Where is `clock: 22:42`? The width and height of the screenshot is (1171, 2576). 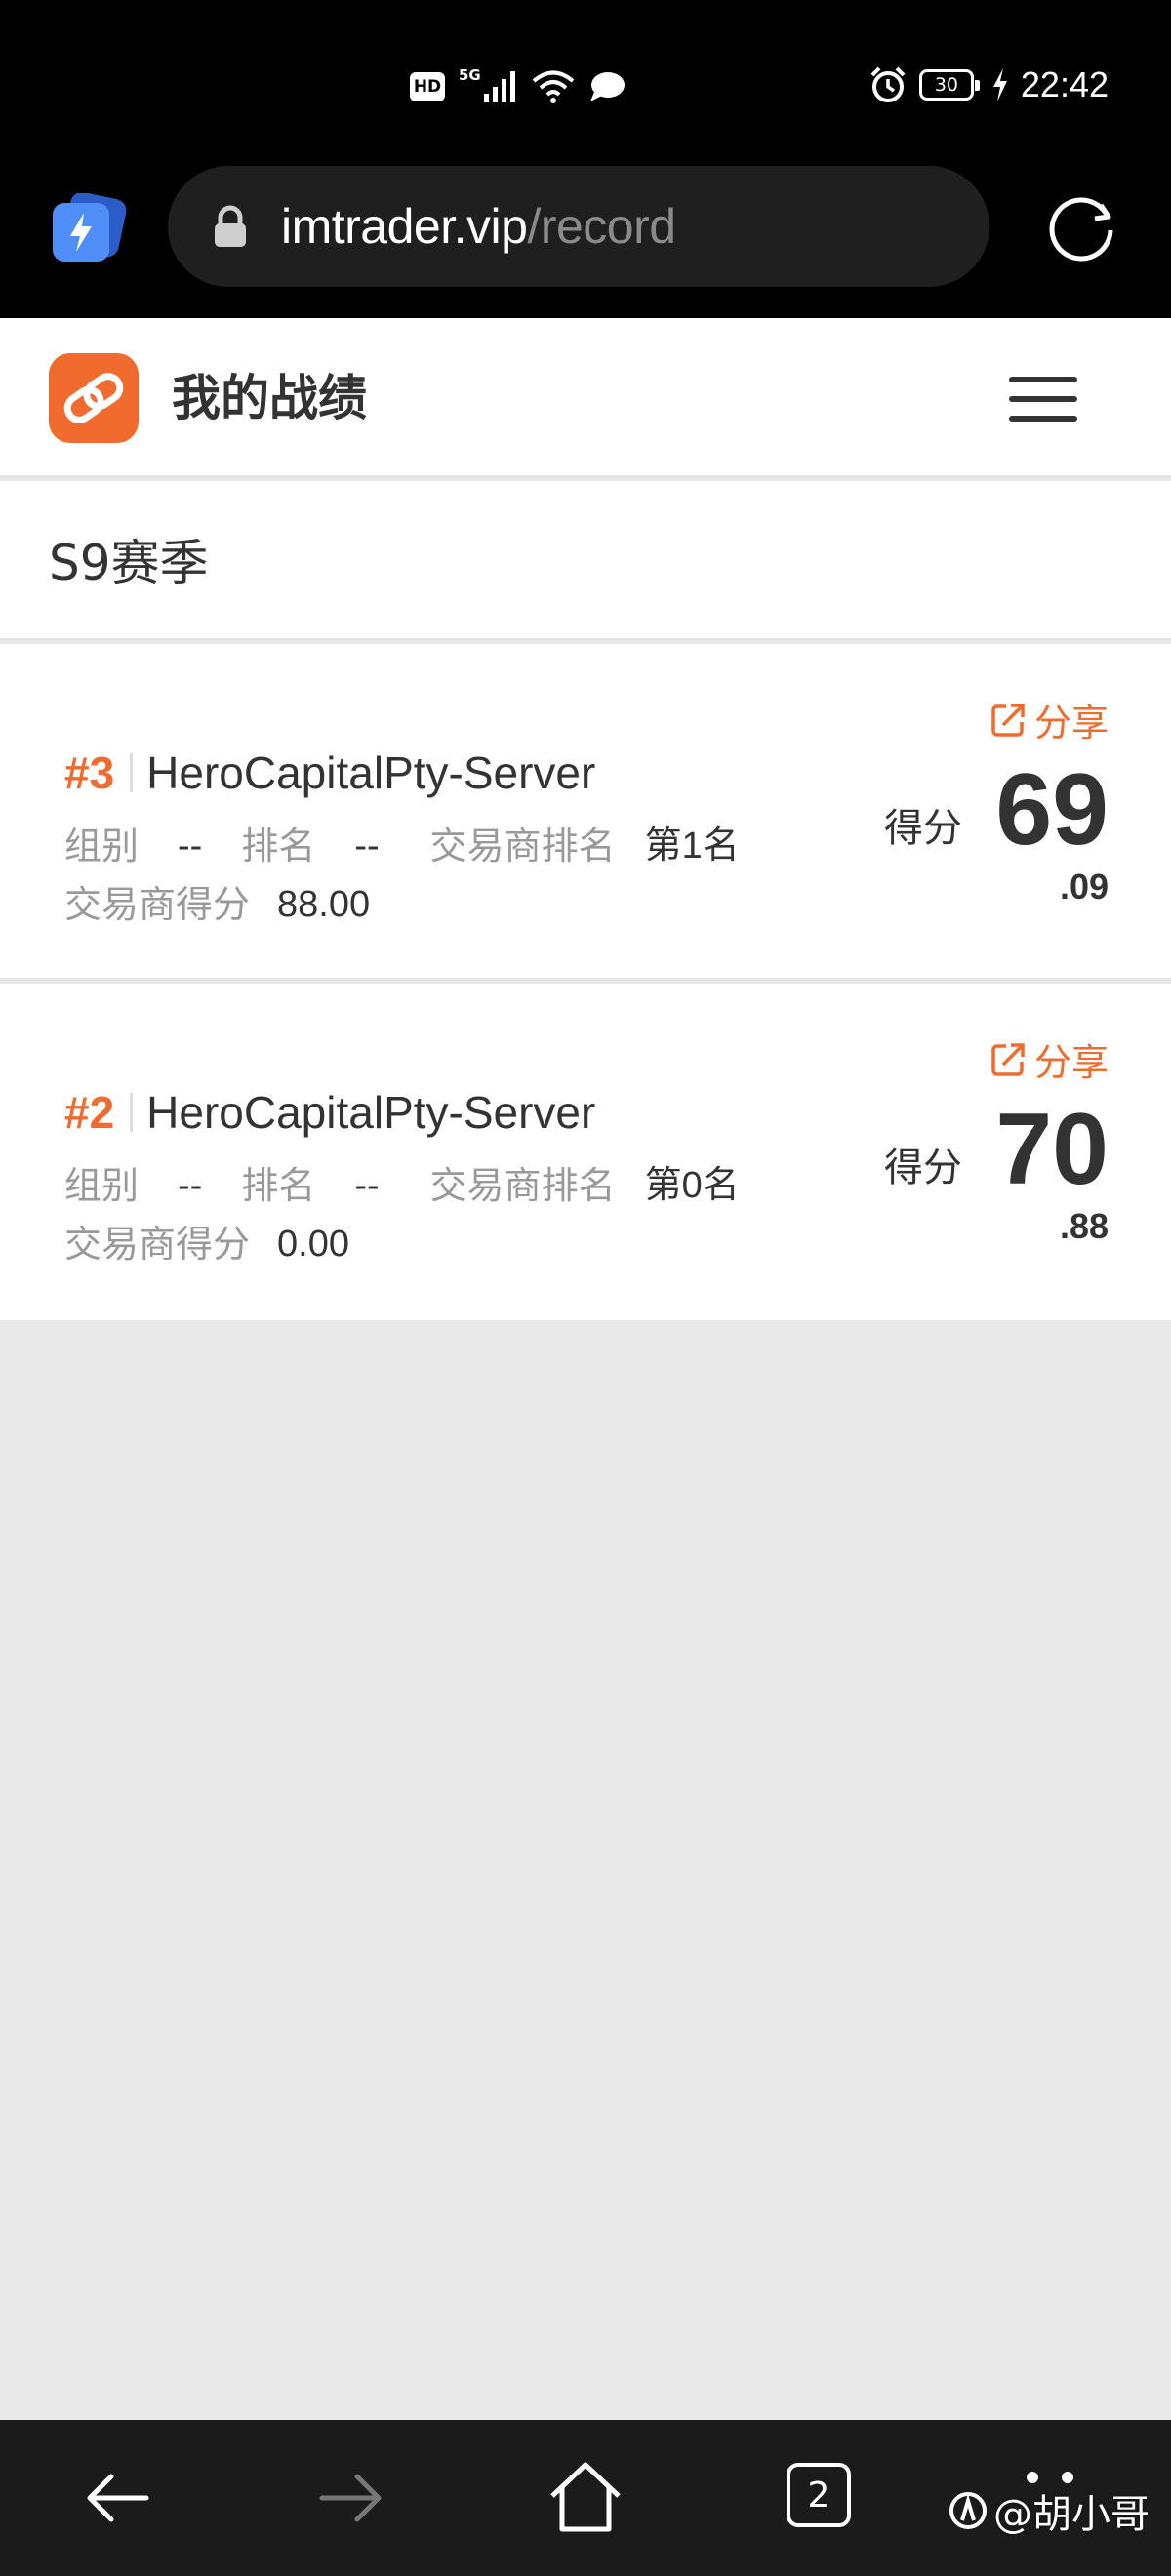
clock: 22:42 is located at coordinates (1064, 84).